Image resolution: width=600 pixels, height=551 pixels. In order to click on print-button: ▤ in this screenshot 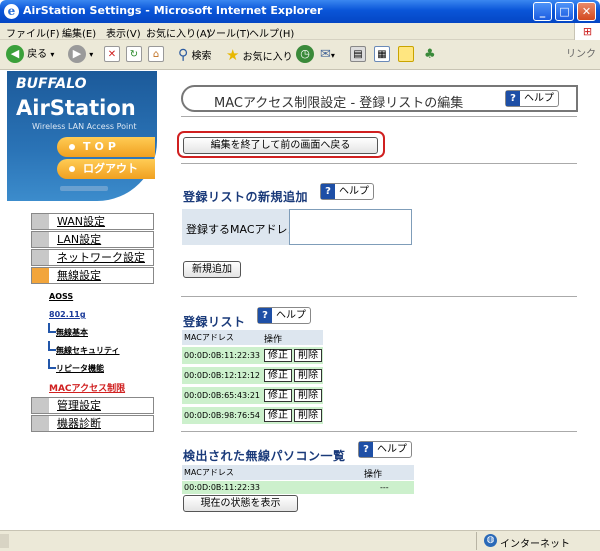, I will do `click(358, 55)`.